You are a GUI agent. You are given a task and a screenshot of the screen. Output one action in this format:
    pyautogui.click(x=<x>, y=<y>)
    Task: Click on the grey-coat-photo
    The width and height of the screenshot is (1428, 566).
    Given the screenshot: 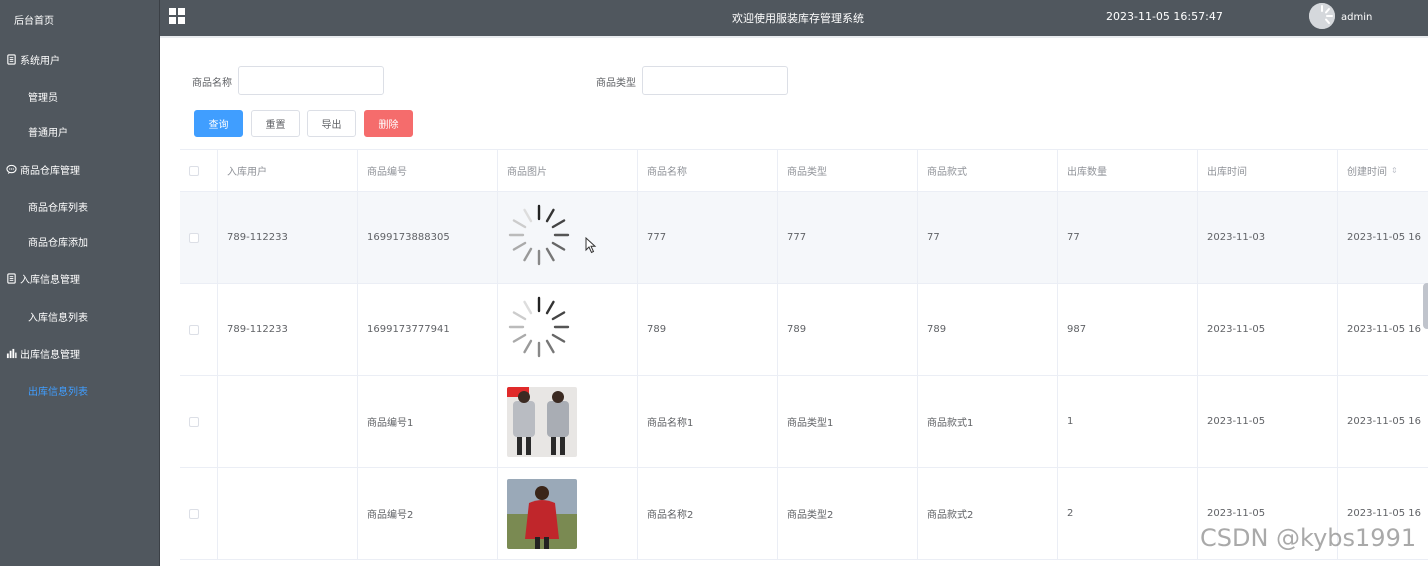 What is the action you would take?
    pyautogui.click(x=542, y=421)
    